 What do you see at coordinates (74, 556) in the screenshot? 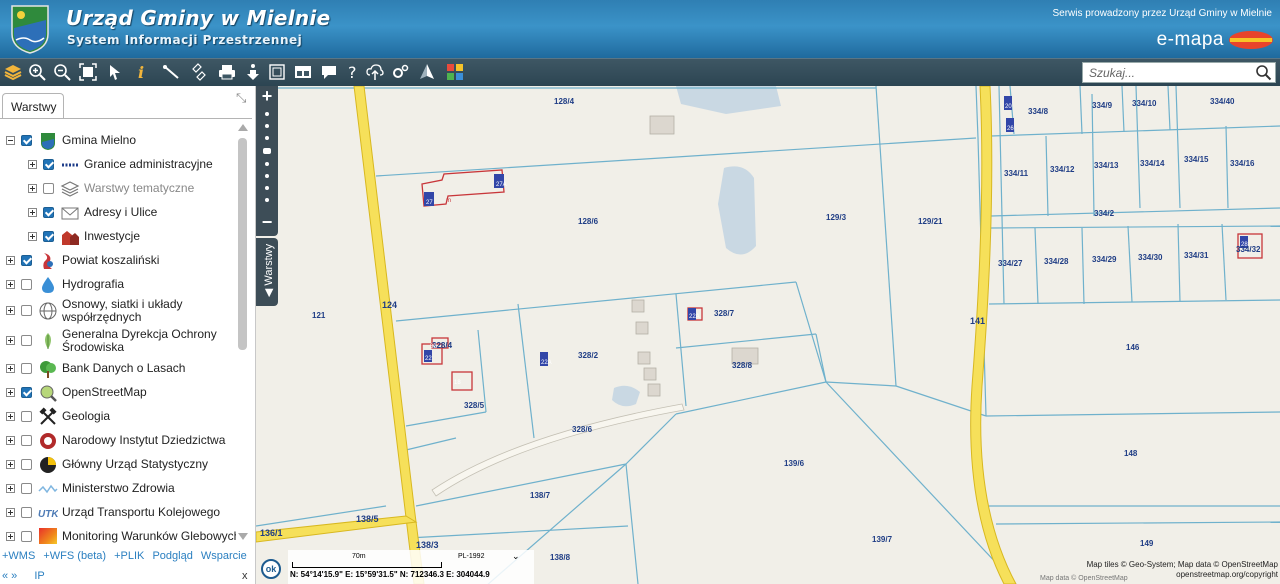
I see `add-wfs-link: +WFS (beta)` at bounding box center [74, 556].